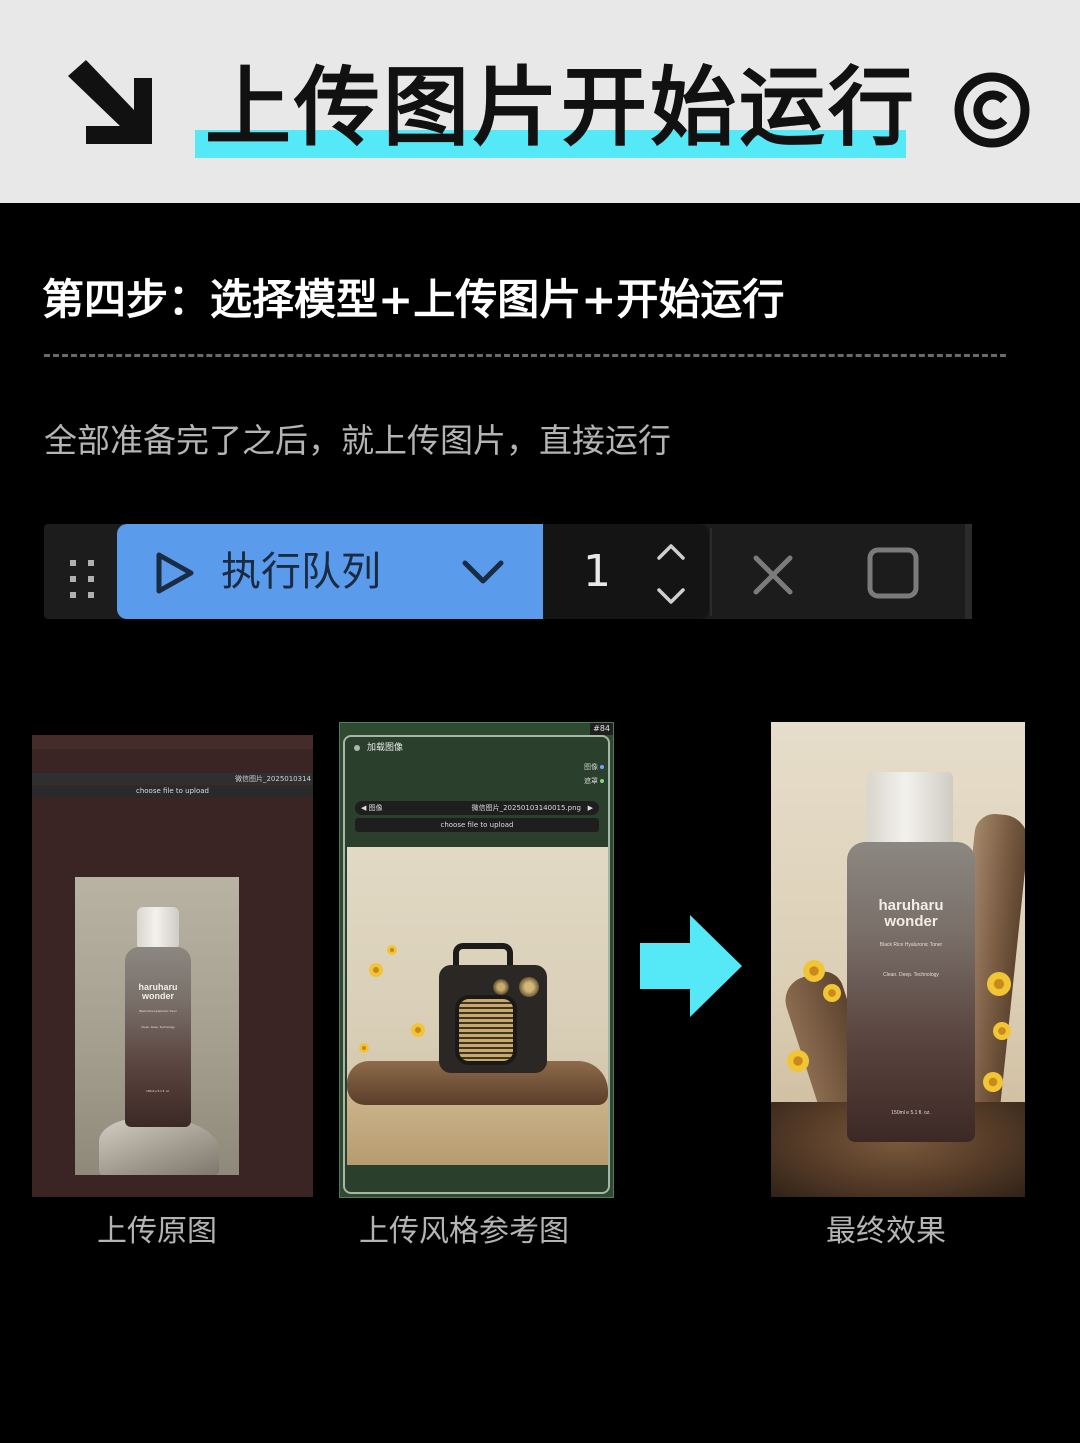 Image resolution: width=1080 pixels, height=1443 pixels. I want to click on combo-next-arrow: ▶, so click(590, 808).